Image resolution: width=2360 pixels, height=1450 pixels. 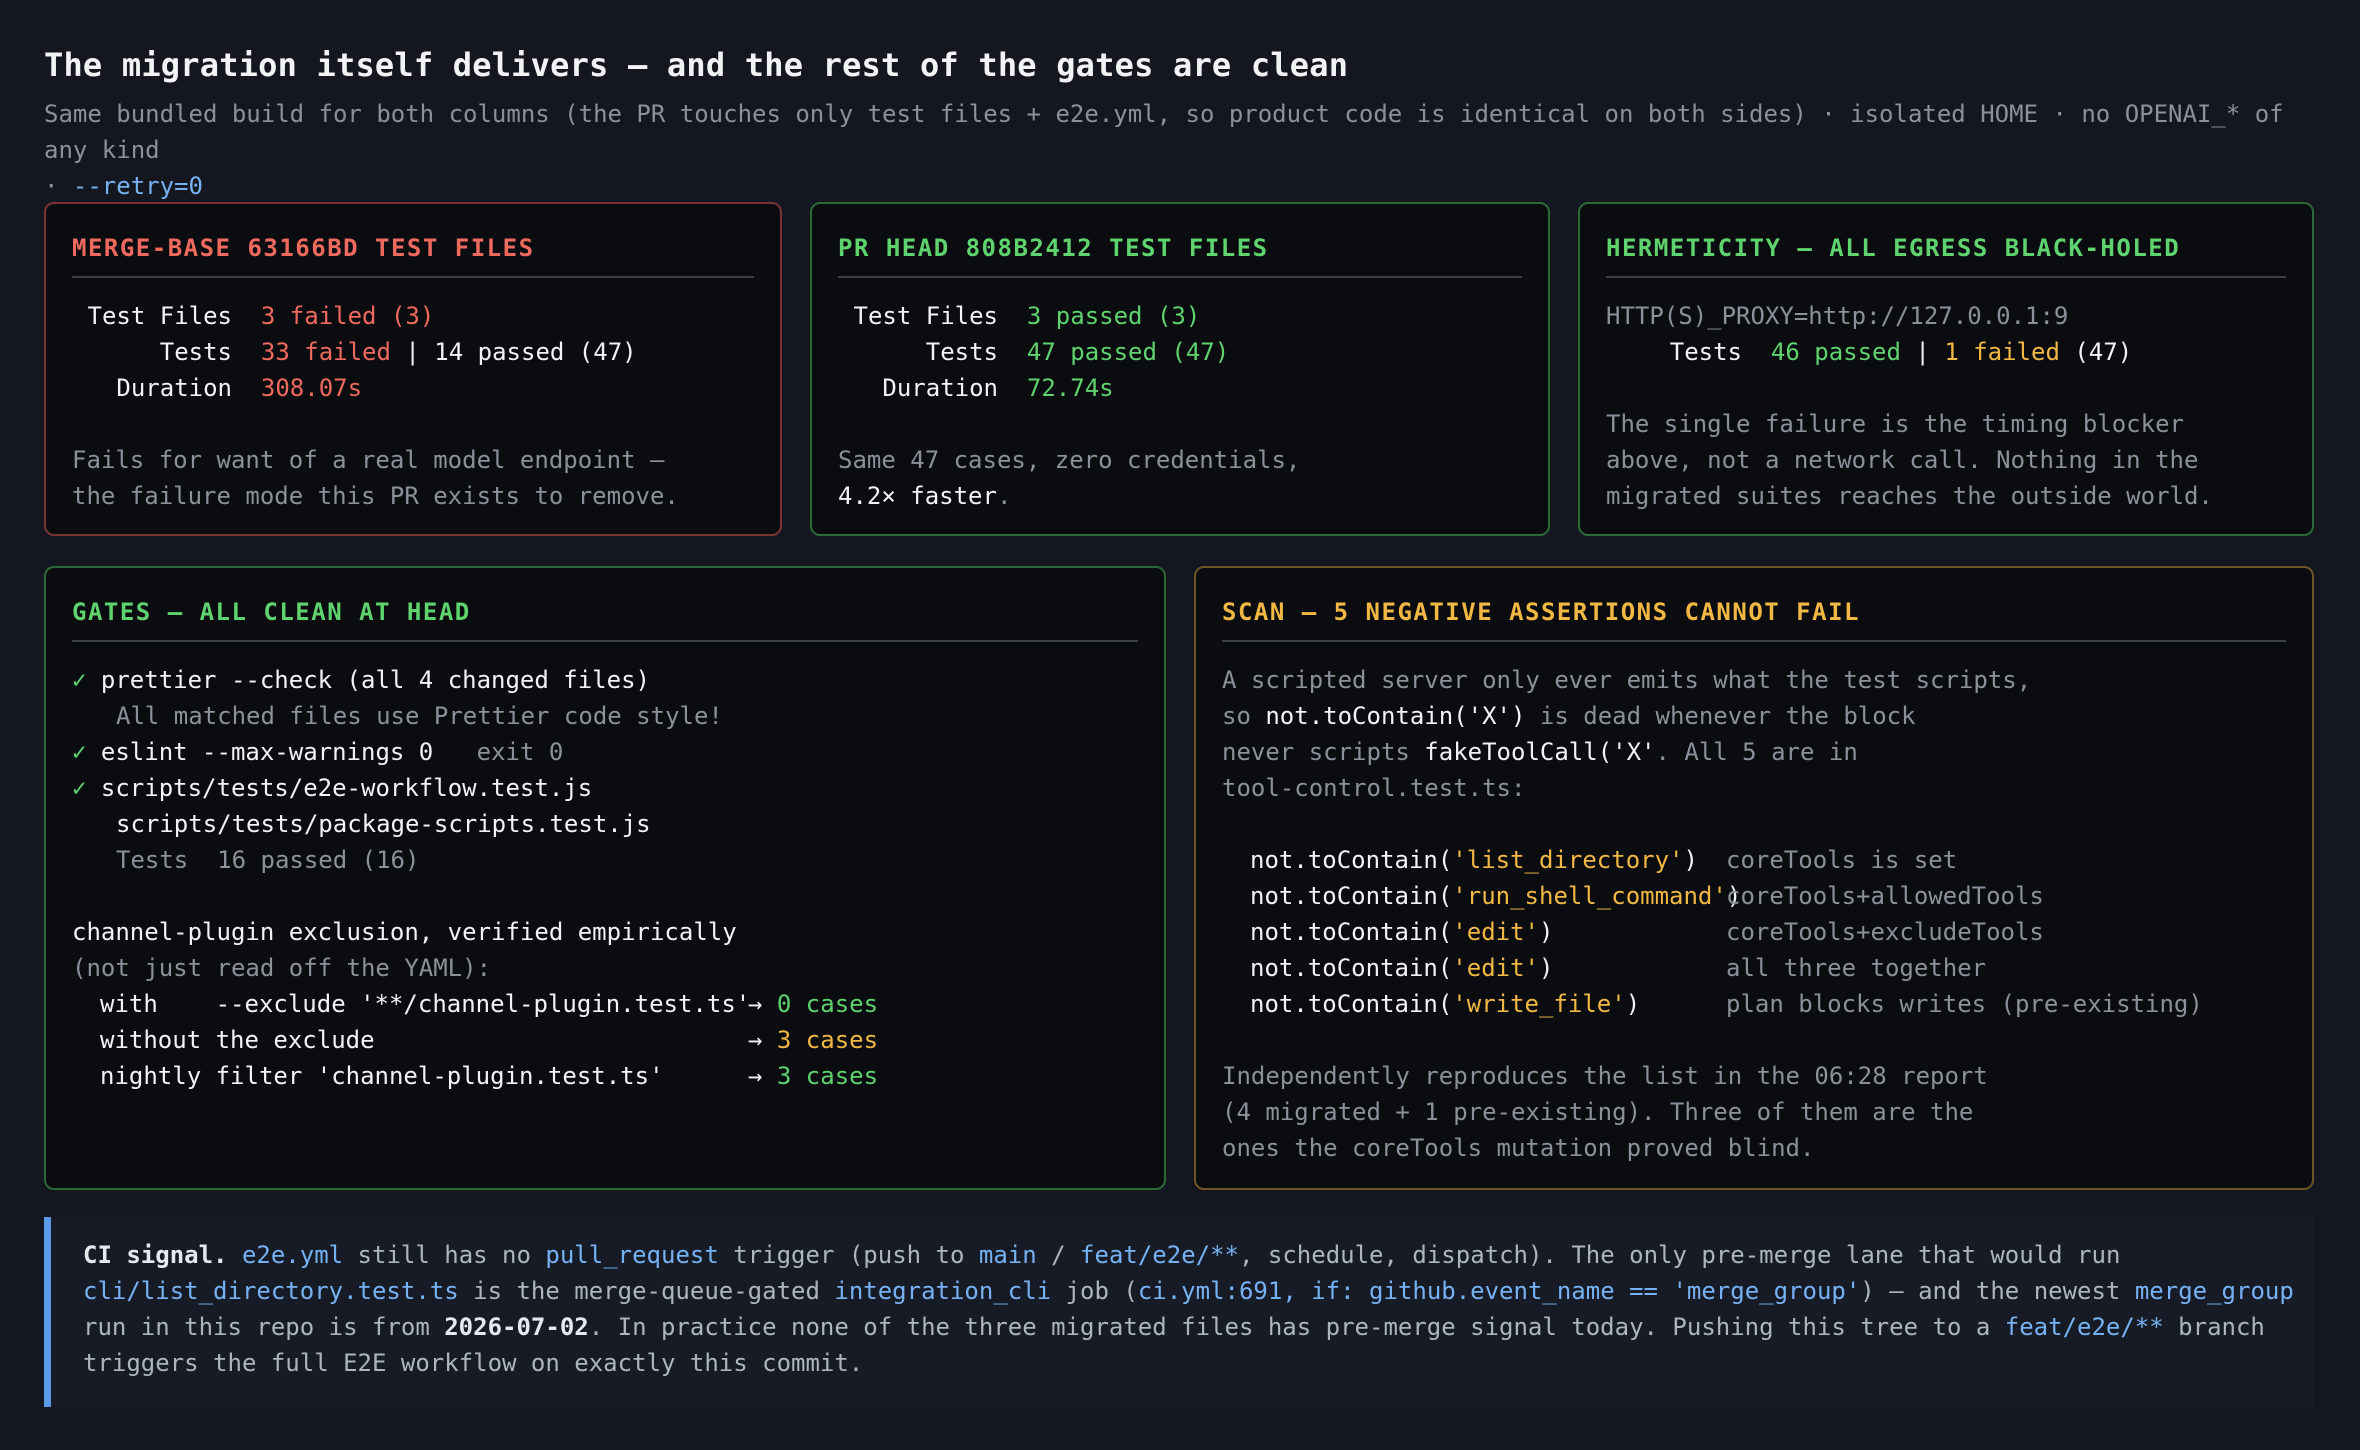 I want to click on ci-text: still has no, so click(x=444, y=1255).